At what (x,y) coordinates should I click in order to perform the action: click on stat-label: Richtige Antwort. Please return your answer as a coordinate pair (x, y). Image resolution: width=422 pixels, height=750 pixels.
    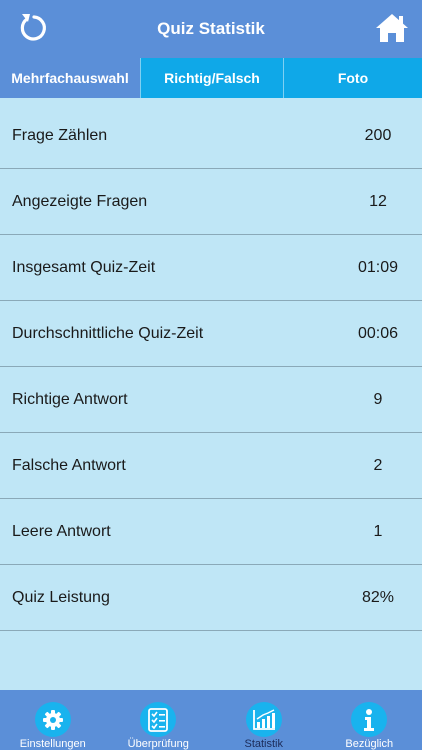
    Looking at the image, I should click on (70, 399).